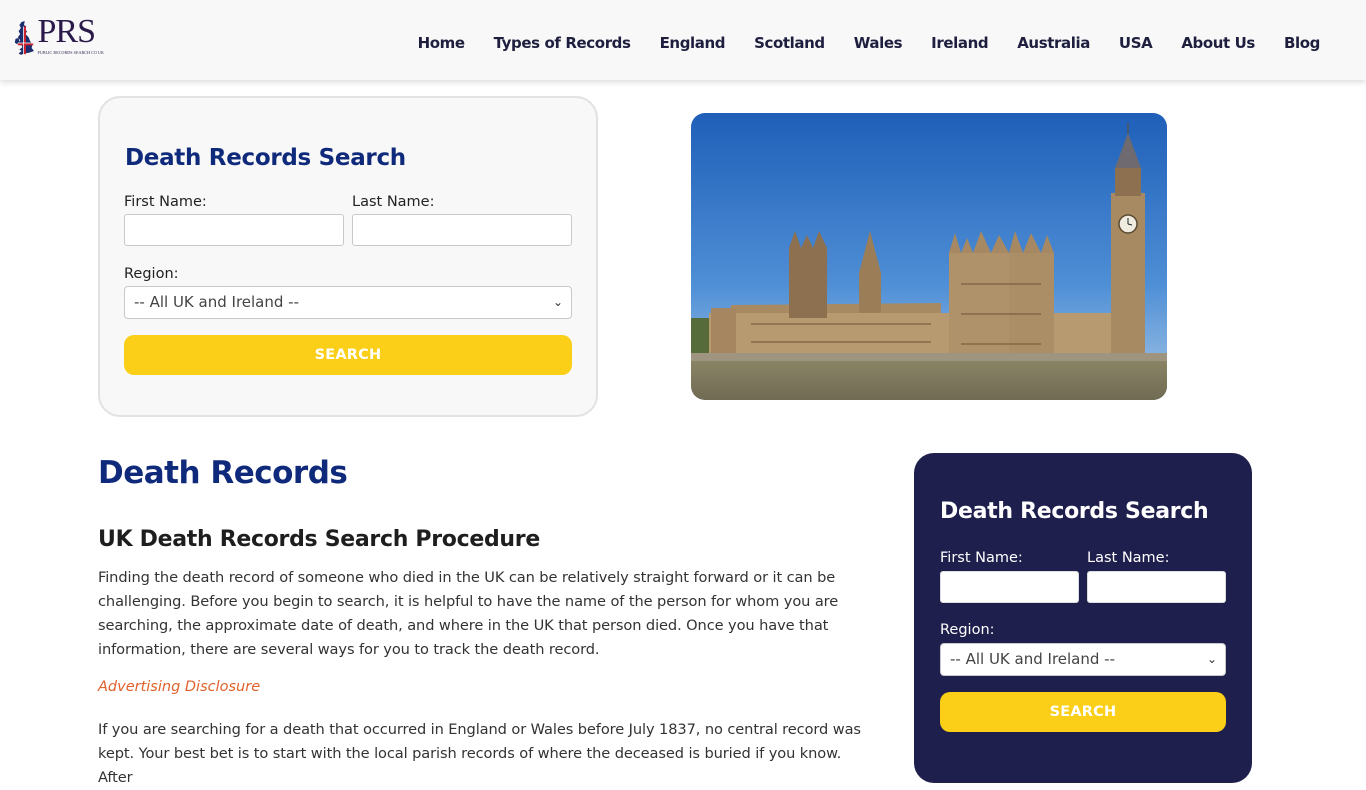 This screenshot has height=790, width=1366. I want to click on nav-types-of-records: Types of Records, so click(562, 43).